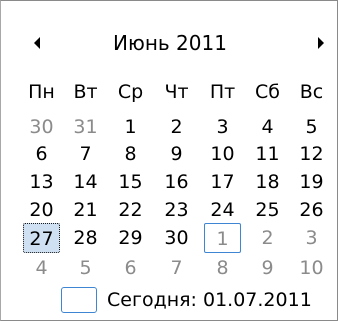  Describe the element at coordinates (130, 127) in the screenshot. I see `day-cell: 1` at that location.